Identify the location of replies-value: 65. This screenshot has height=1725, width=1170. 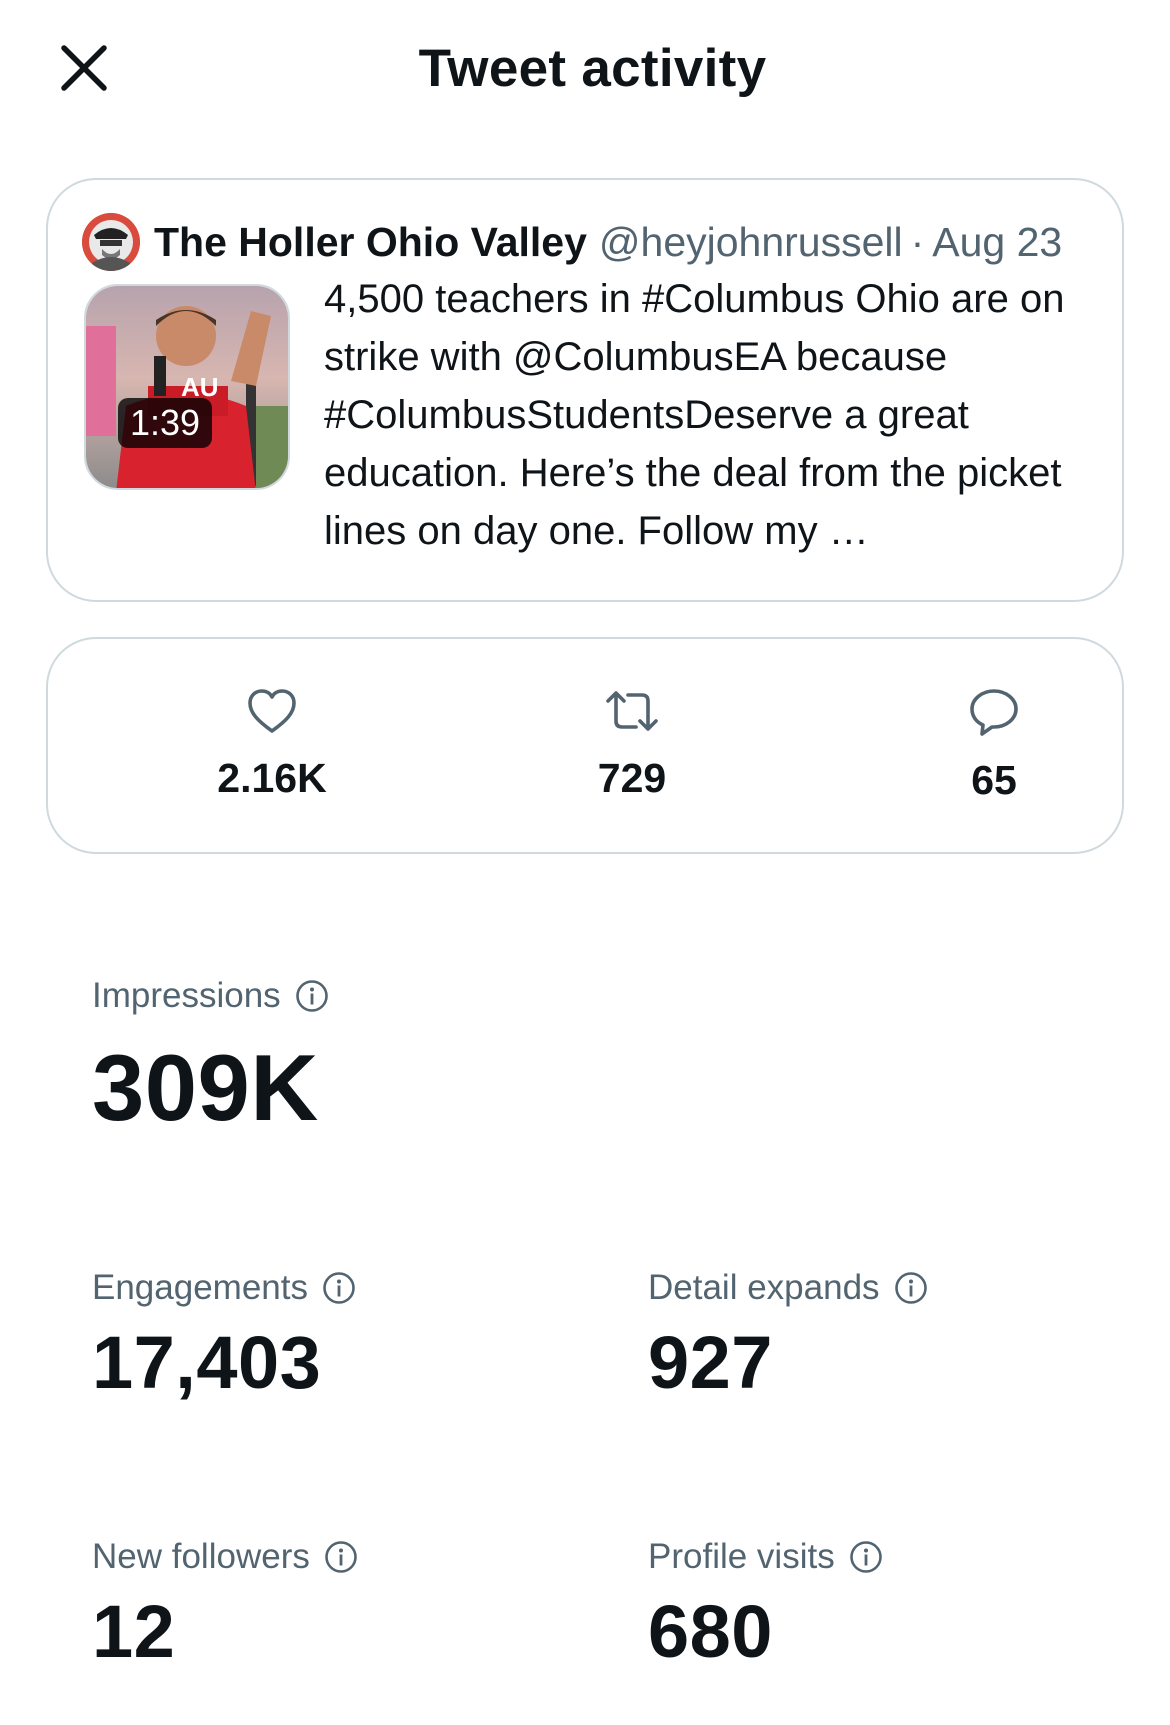
(994, 780).